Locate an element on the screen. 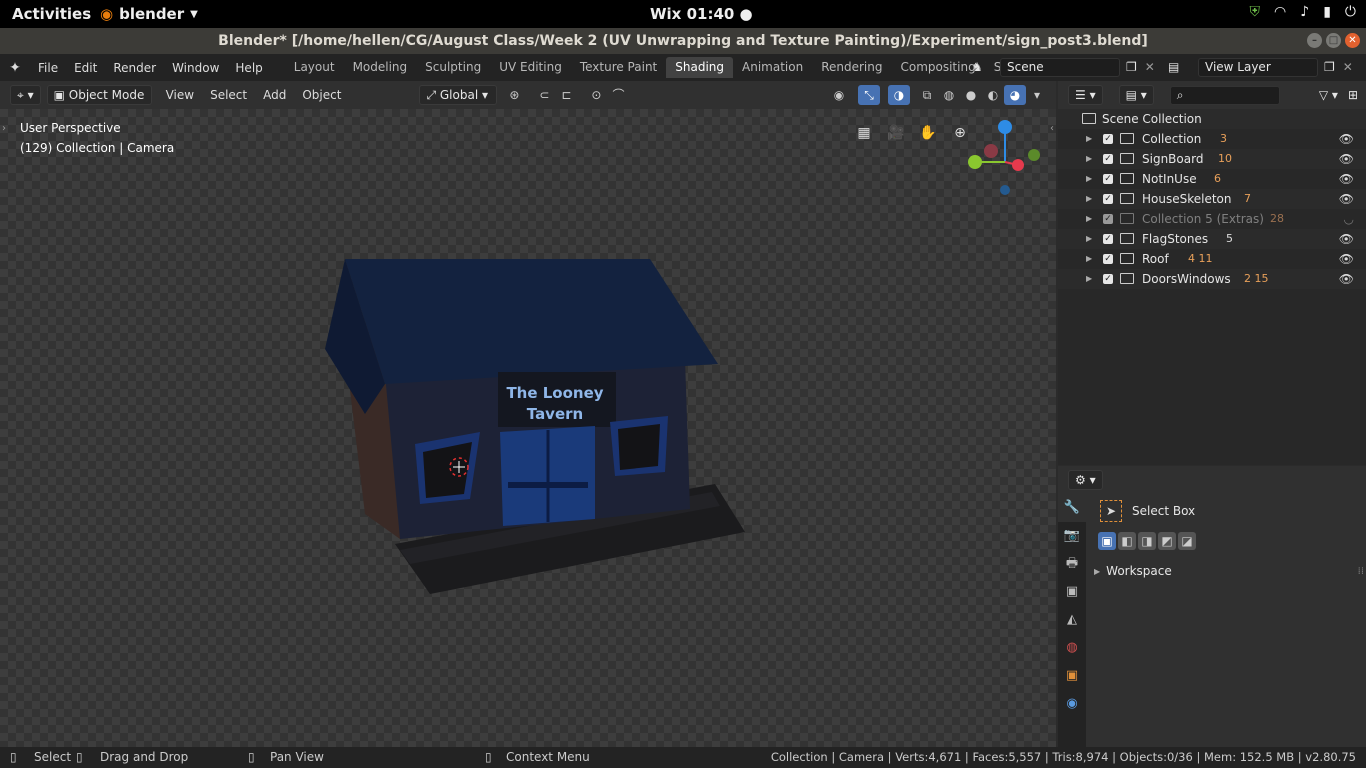 The width and height of the screenshot is (1366, 768). outliner-row-collection: ▶ ✓ Collection 3 👁 is located at coordinates (1212, 139).